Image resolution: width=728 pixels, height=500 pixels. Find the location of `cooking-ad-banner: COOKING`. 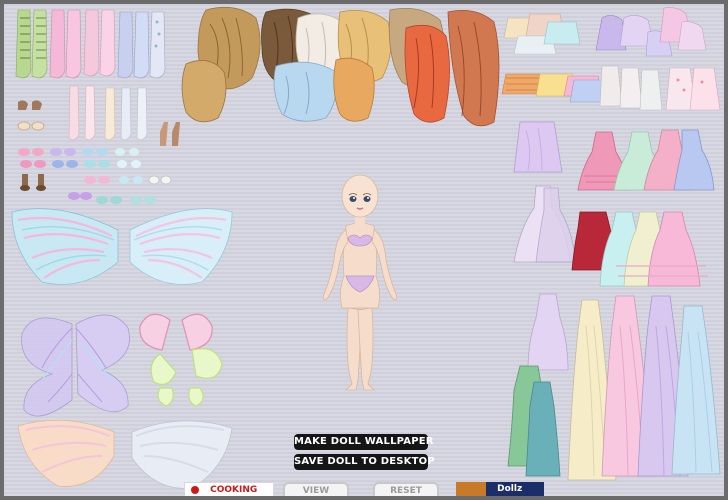

cooking-ad-banner: COOKING is located at coordinates (229, 489).